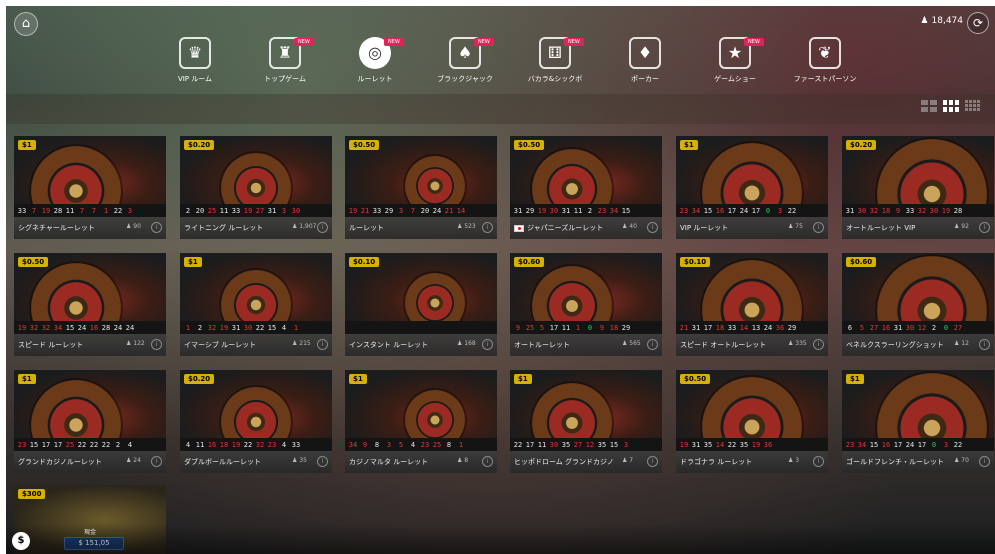 This screenshot has width=995, height=554. I want to click on nav-item: ❦ ファーストパーソン, so click(825, 65).